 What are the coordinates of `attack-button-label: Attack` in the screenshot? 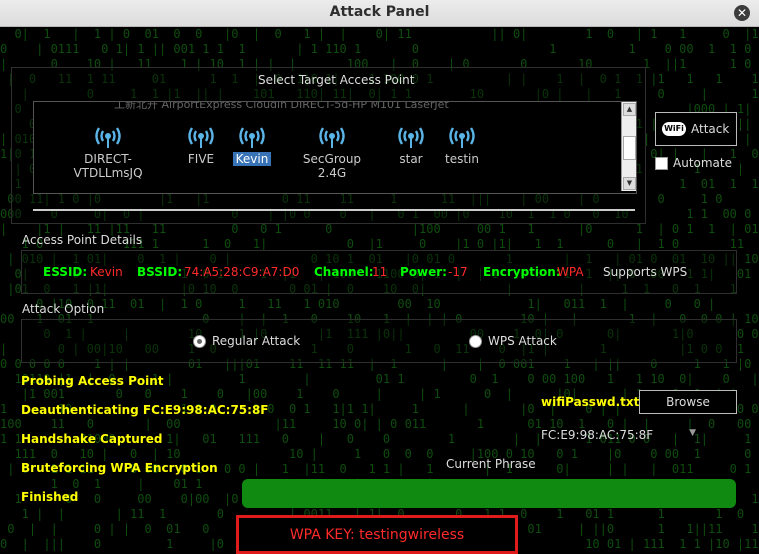 It's located at (710, 129).